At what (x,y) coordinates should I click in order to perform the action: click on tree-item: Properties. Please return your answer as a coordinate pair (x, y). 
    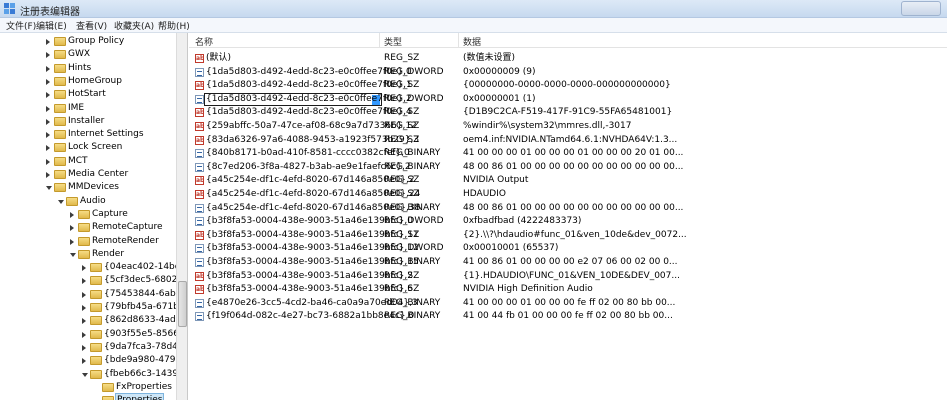
    Looking at the image, I should click on (88, 396).